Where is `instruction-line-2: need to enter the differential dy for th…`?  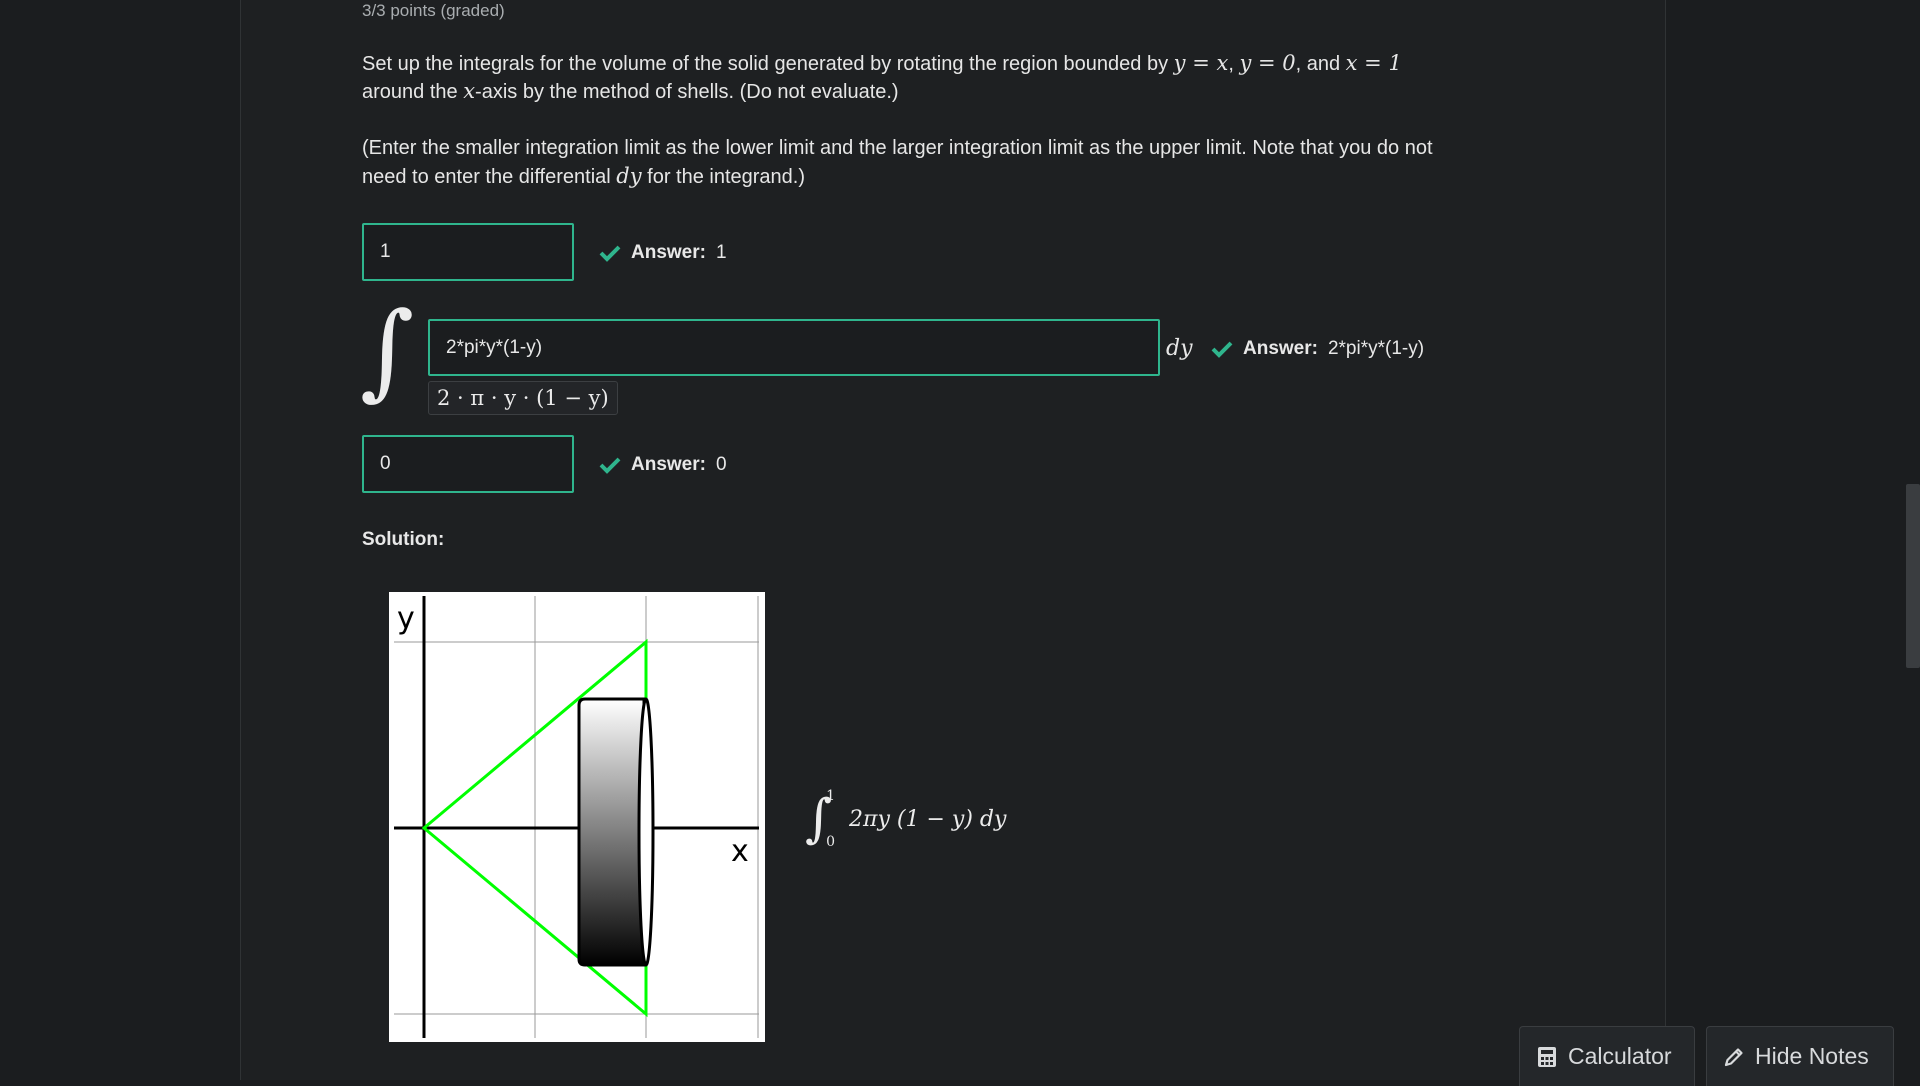 instruction-line-2: need to enter the differential dy for th… is located at coordinates (583, 176).